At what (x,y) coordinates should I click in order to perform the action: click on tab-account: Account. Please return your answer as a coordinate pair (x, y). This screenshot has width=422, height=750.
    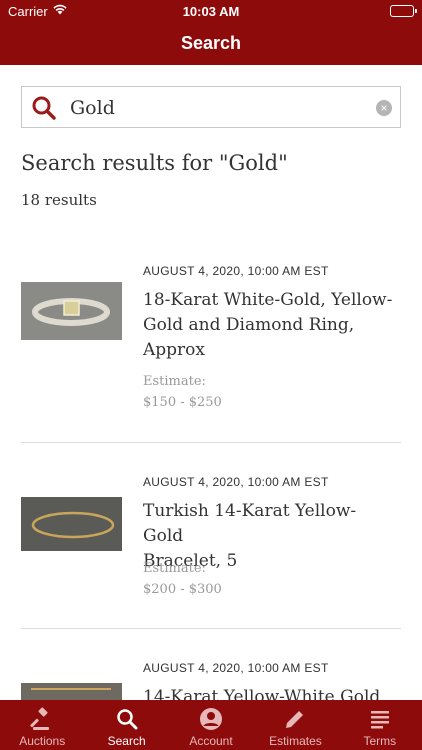
    Looking at the image, I should click on (211, 725).